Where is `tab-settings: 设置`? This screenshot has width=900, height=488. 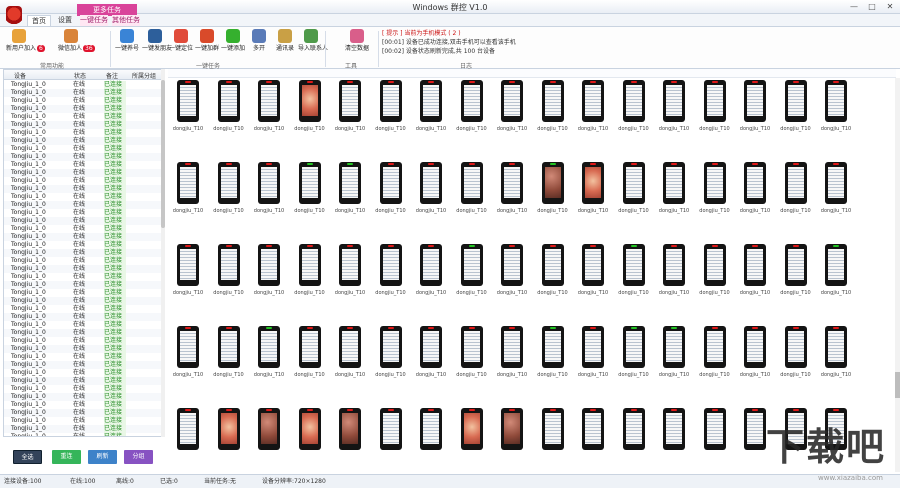
tab-settings: 设置 is located at coordinates (65, 20).